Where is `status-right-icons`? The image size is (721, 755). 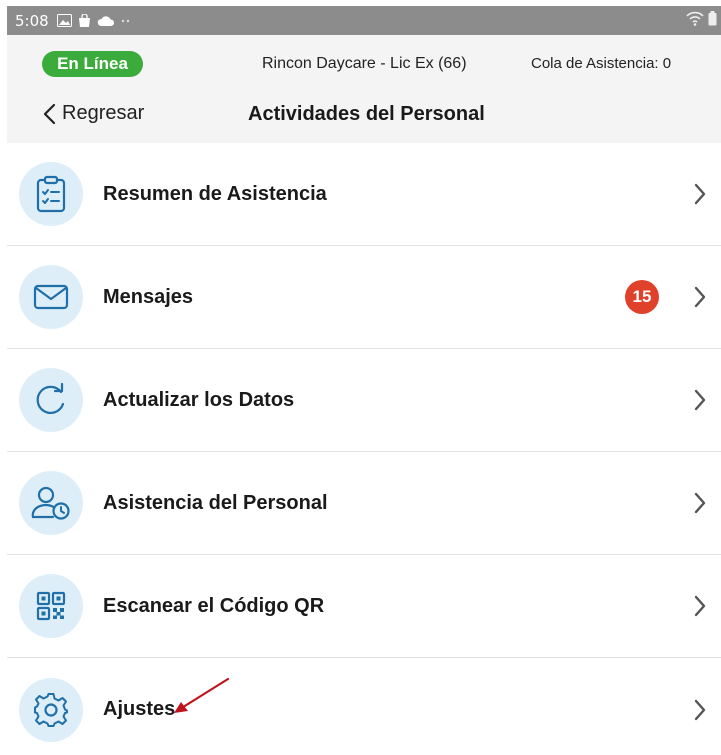 status-right-icons is located at coordinates (701, 18).